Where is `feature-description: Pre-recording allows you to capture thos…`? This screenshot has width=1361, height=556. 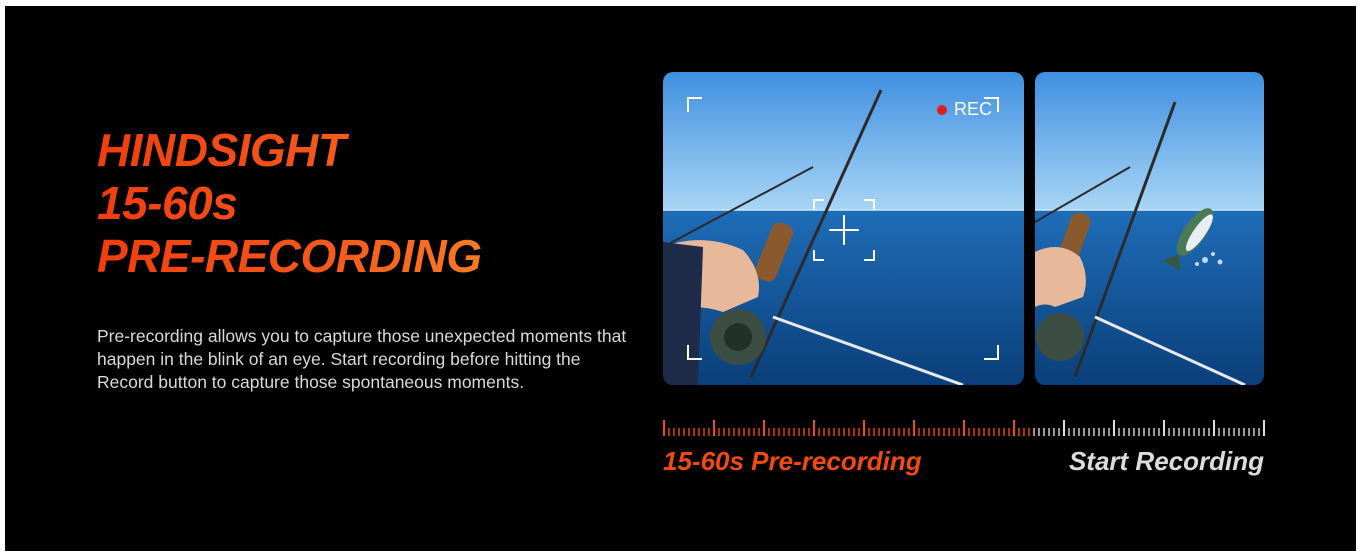 feature-description: Pre-recording allows you to capture thos… is located at coordinates (362, 359).